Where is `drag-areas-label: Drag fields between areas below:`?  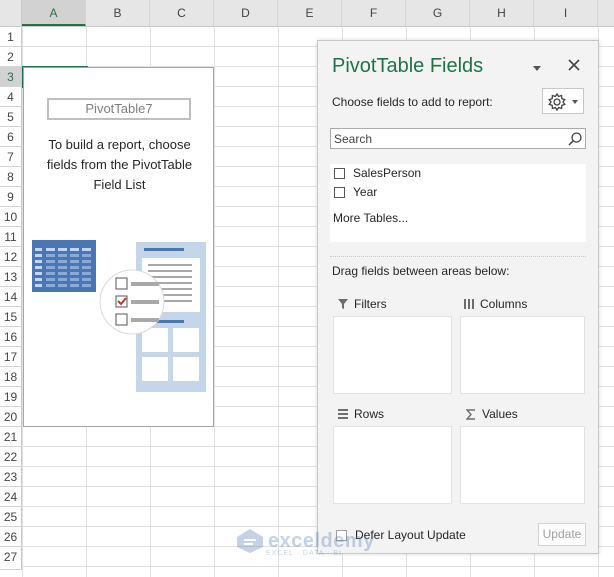
drag-areas-label: Drag fields between areas below: is located at coordinates (421, 271).